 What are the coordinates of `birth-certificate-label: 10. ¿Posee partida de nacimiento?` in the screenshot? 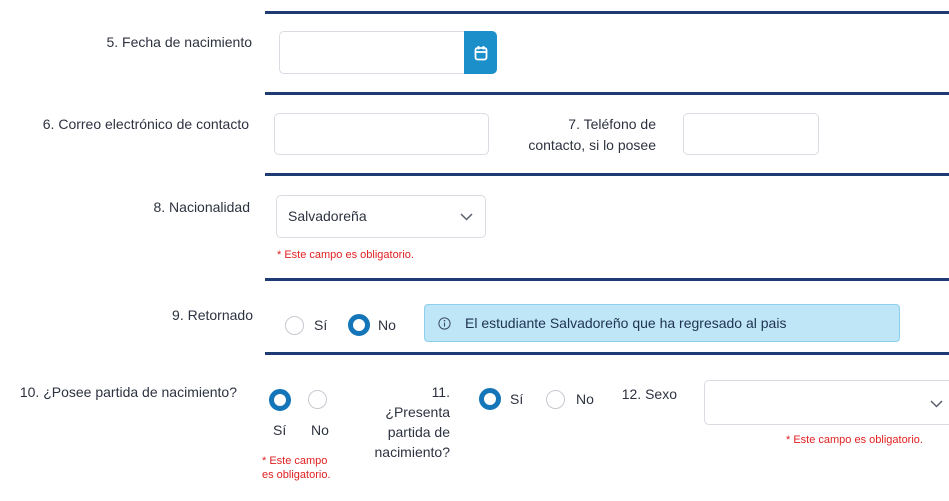 It's located at (128, 392).